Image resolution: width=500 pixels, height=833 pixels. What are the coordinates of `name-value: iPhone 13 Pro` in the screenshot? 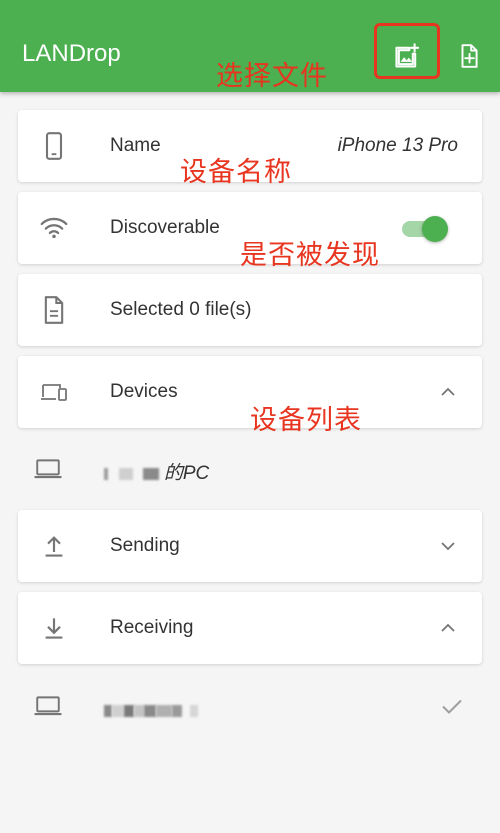 It's located at (397, 145).